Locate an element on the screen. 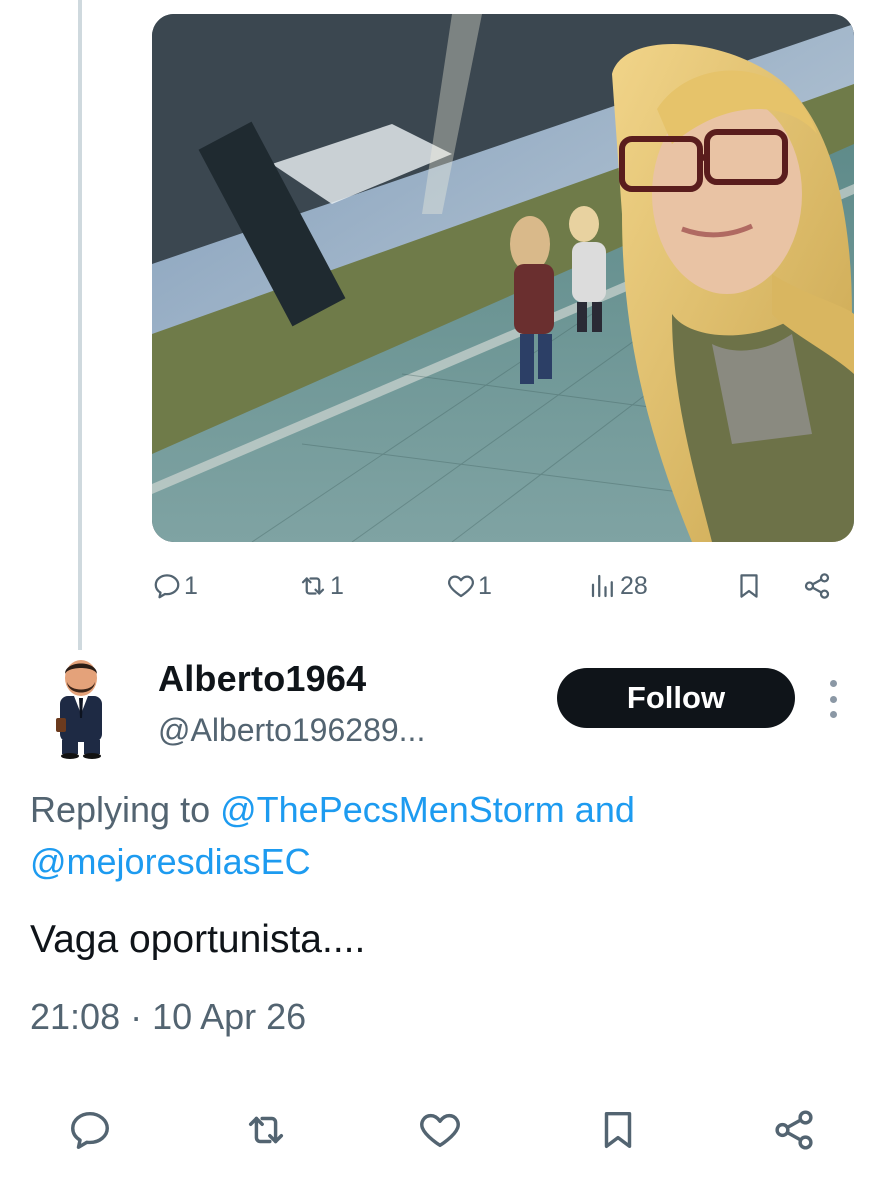 The width and height of the screenshot is (883, 1200). repost-count: 1 is located at coordinates (337, 585).